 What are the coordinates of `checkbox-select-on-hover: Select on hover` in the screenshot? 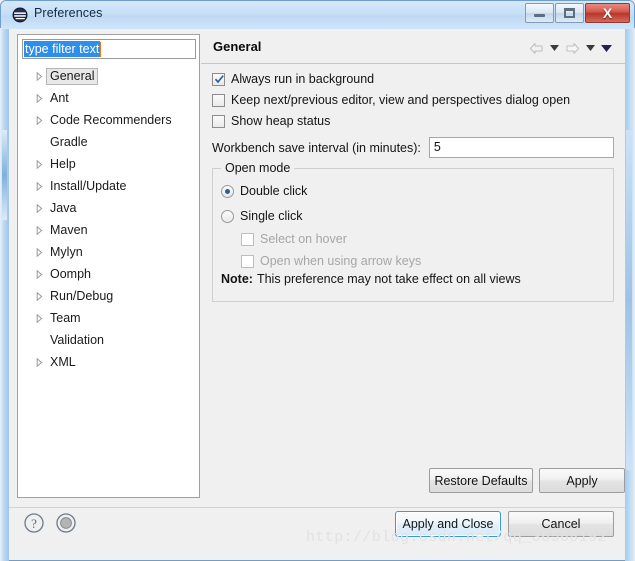 It's located at (294, 239).